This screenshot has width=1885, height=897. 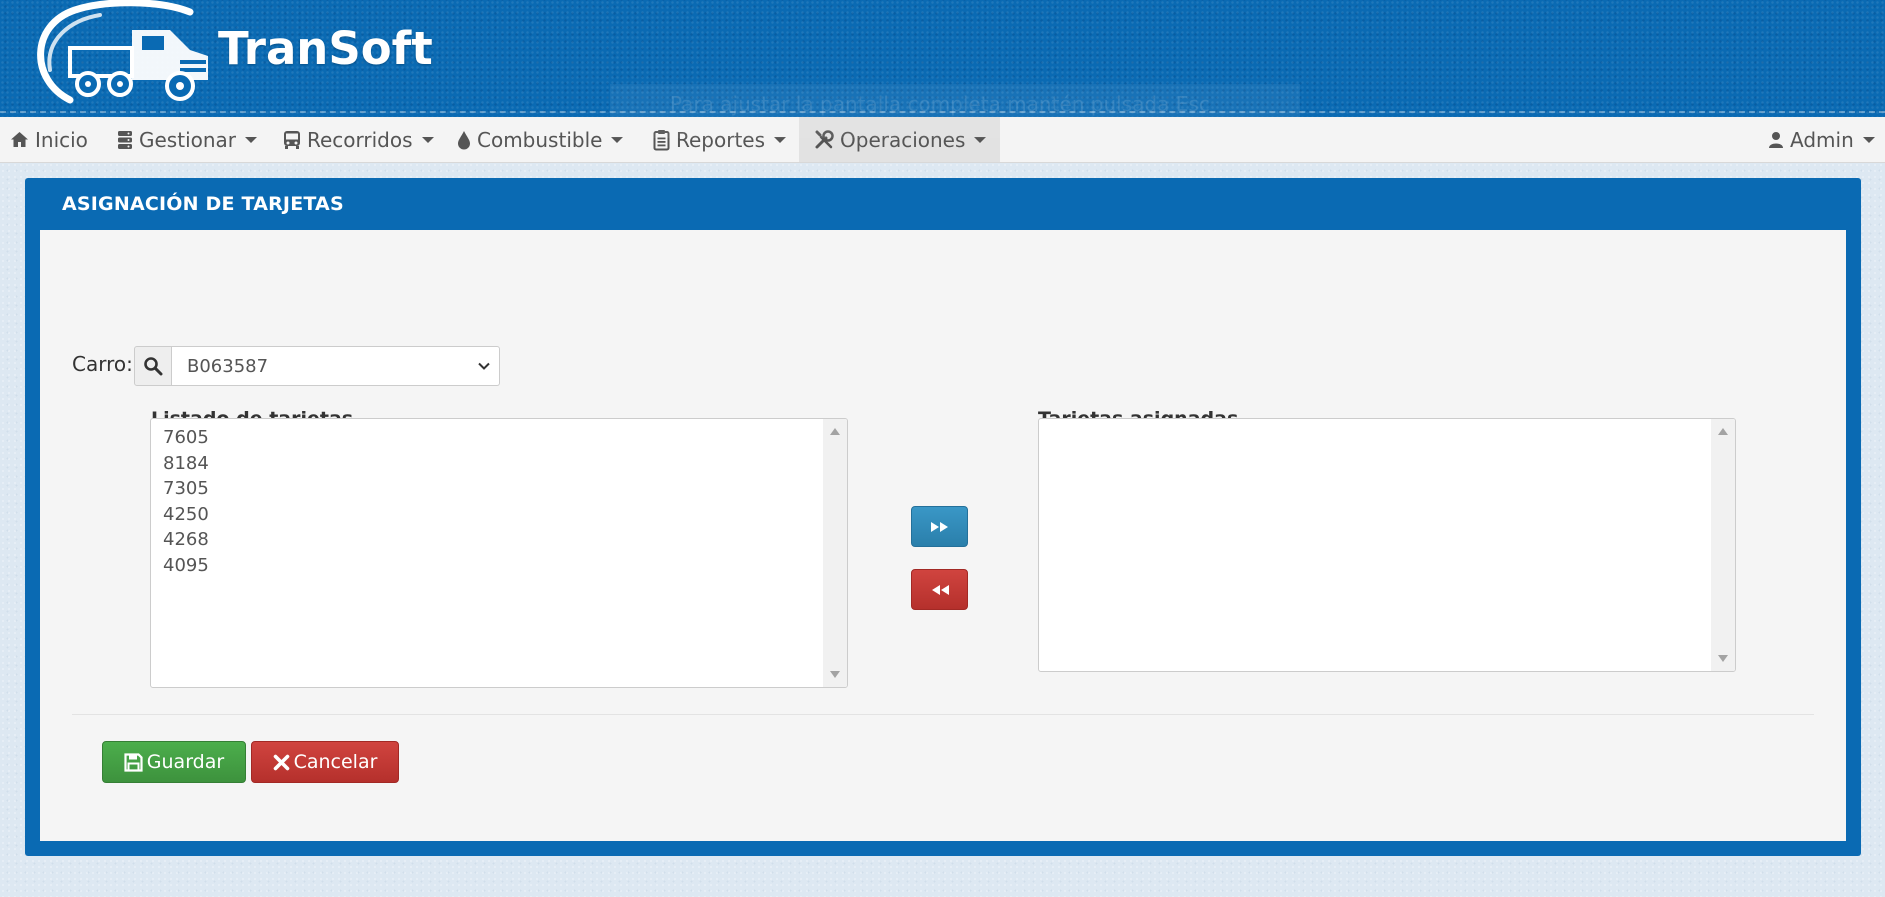 I want to click on list-item: 7305, so click(x=186, y=489).